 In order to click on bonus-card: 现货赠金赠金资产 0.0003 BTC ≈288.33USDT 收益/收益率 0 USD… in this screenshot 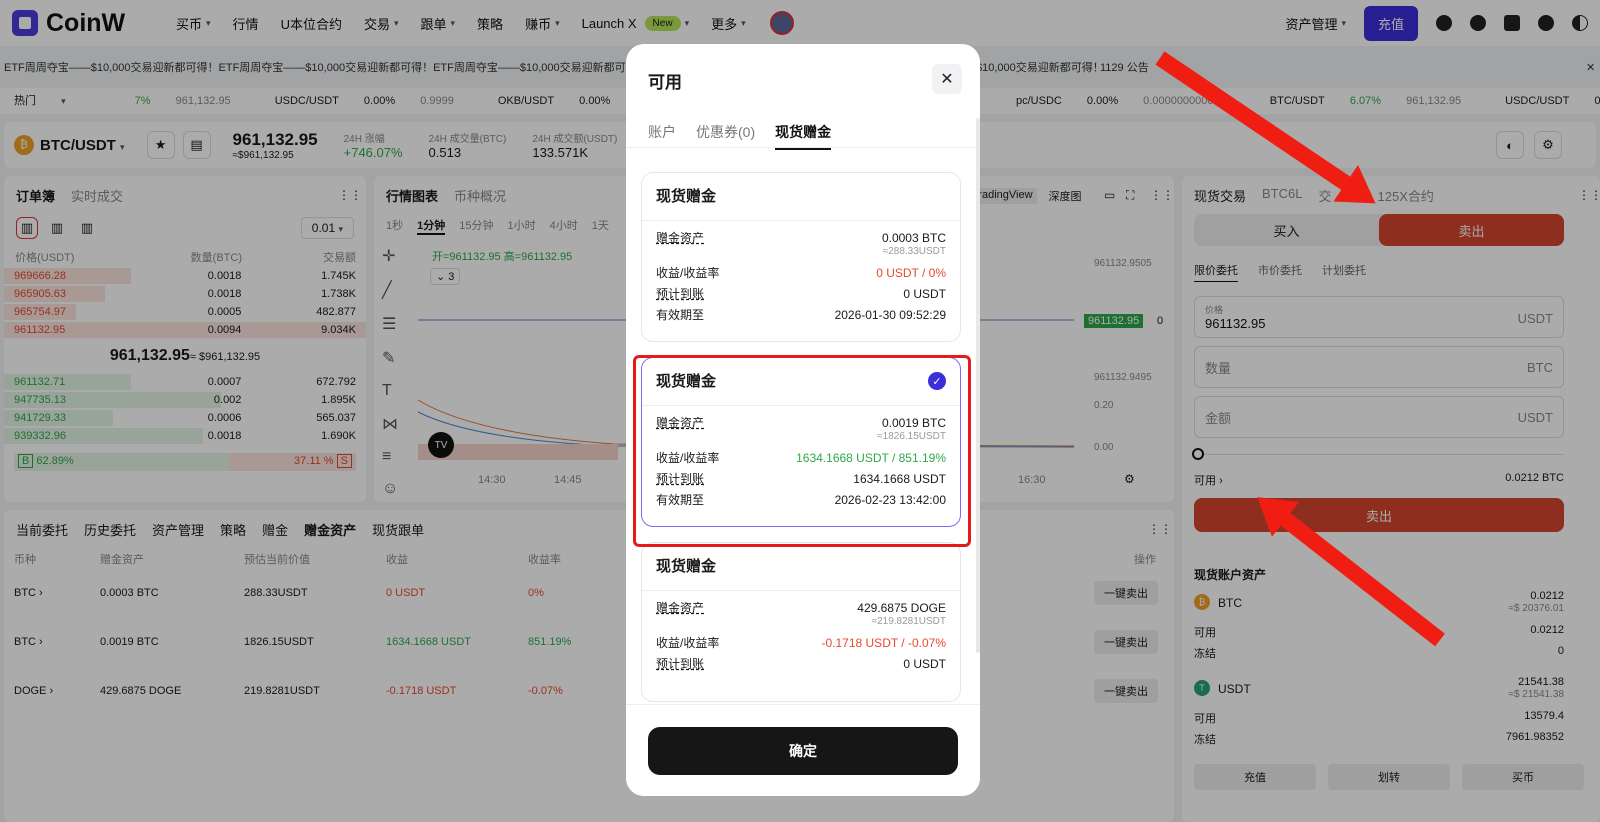, I will do `click(801, 257)`.